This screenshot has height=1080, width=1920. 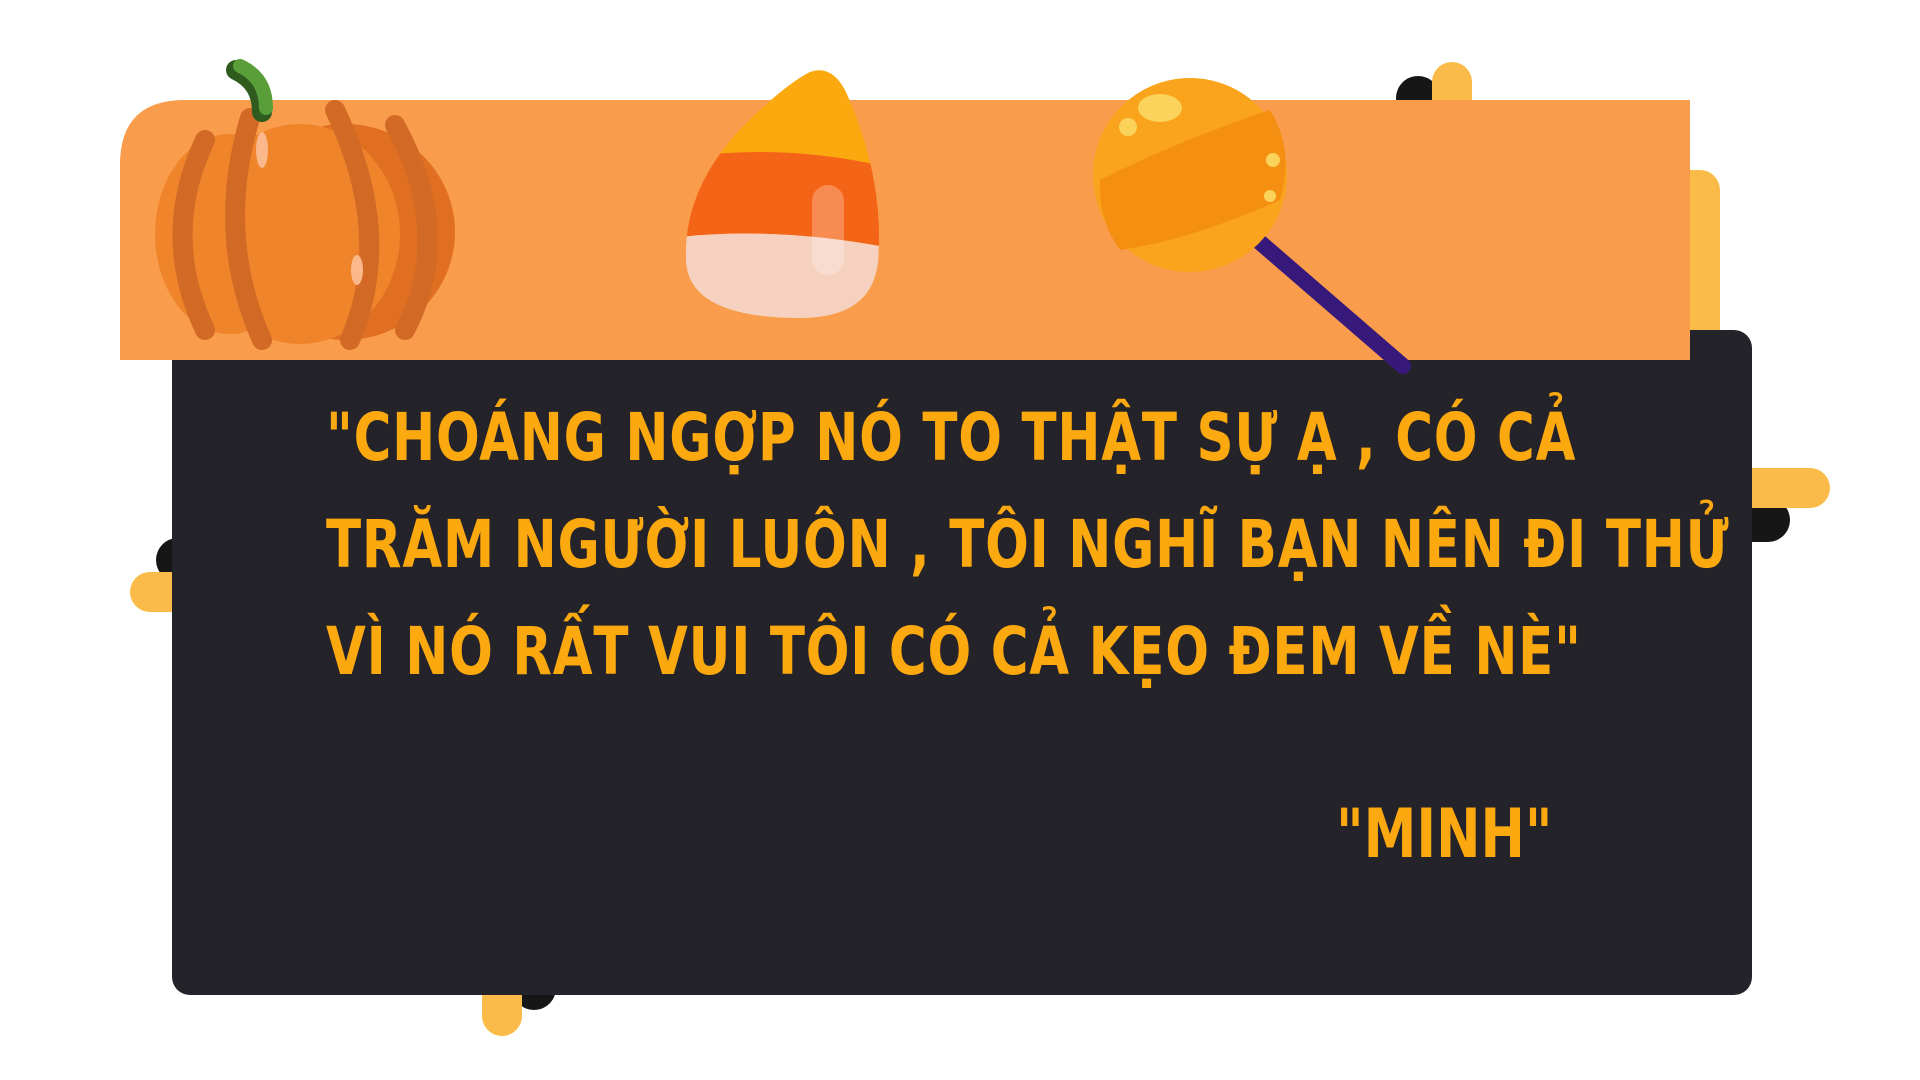 I want to click on quote-author: "MINH", so click(x=1444, y=834).